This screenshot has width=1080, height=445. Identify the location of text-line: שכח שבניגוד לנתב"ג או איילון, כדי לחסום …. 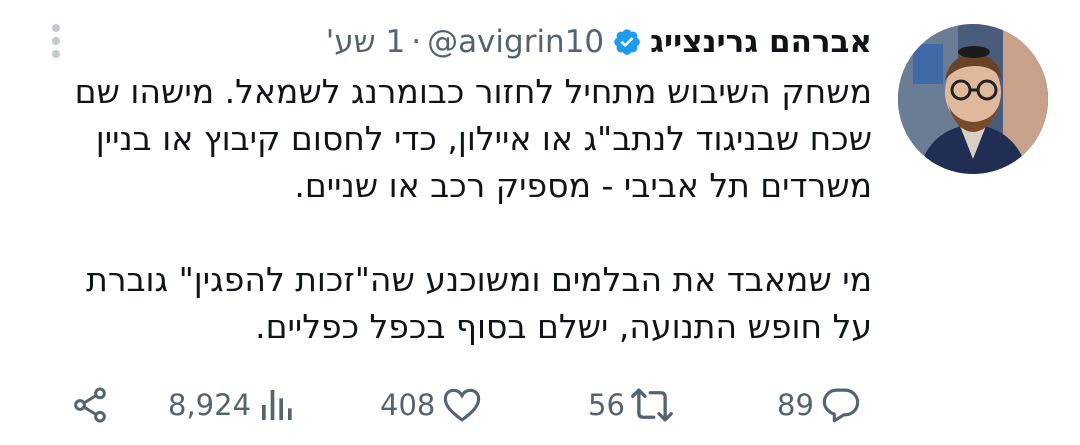
(483, 138).